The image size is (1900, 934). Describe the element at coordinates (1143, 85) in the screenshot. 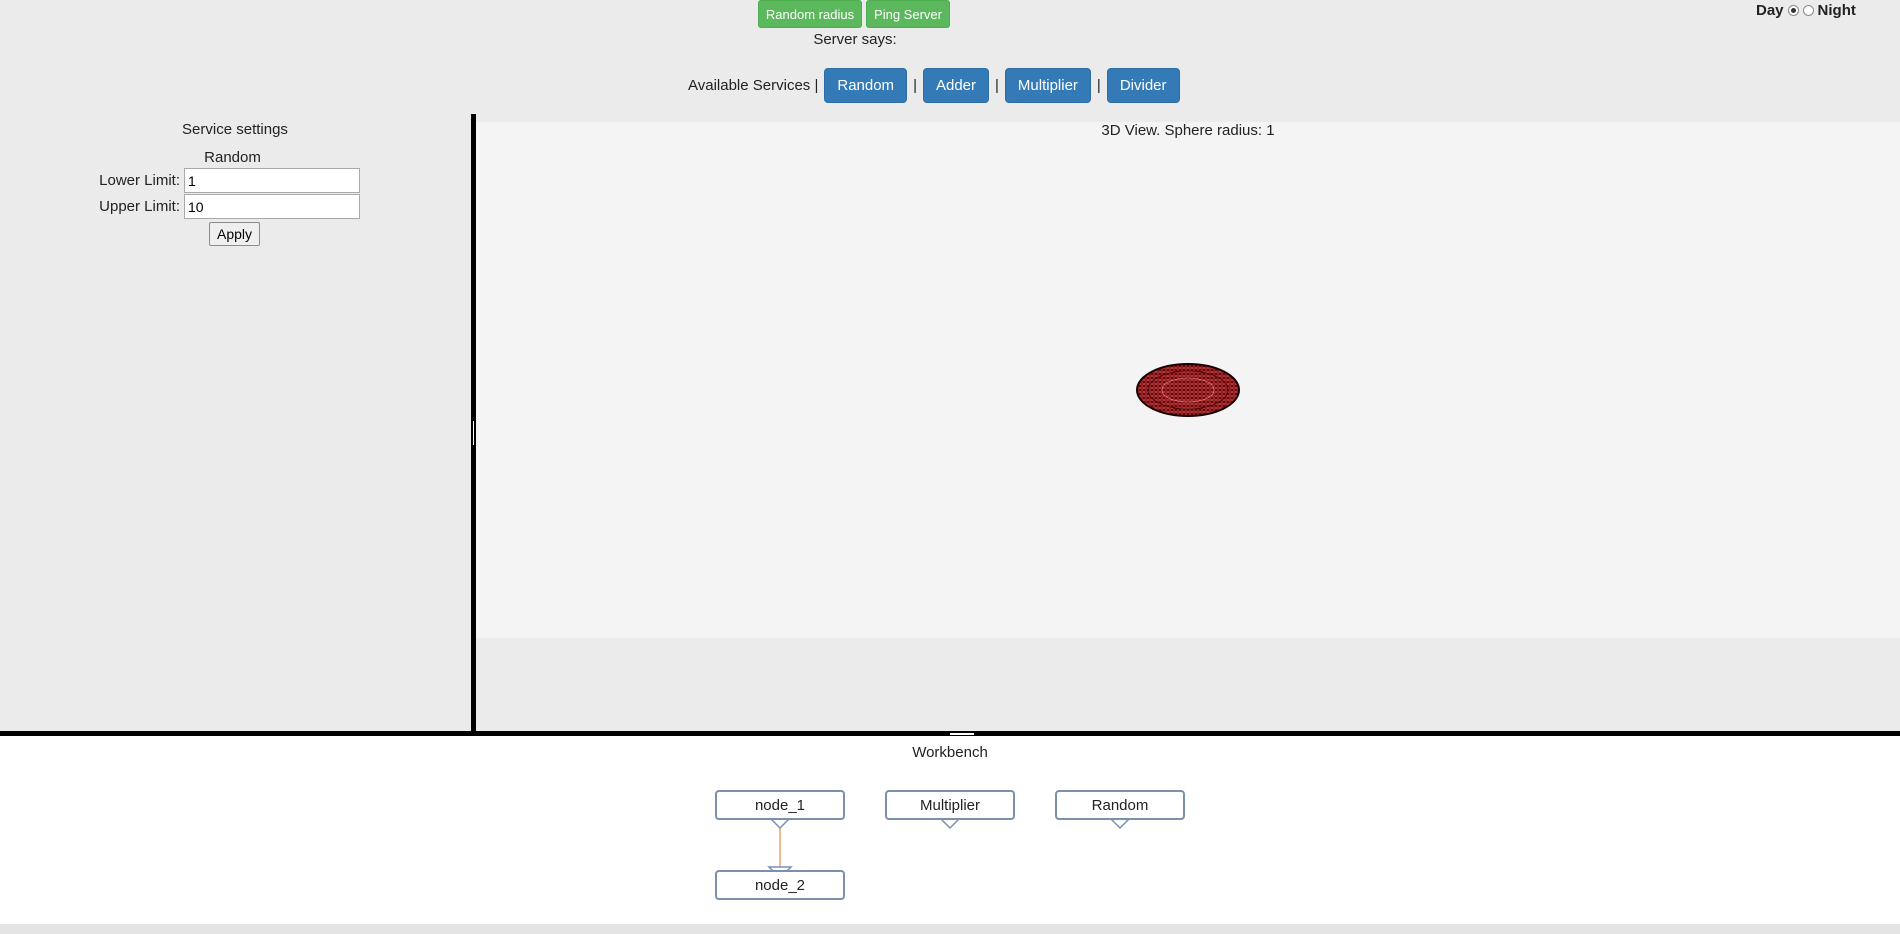

I see `service-divider-button: Divider` at that location.